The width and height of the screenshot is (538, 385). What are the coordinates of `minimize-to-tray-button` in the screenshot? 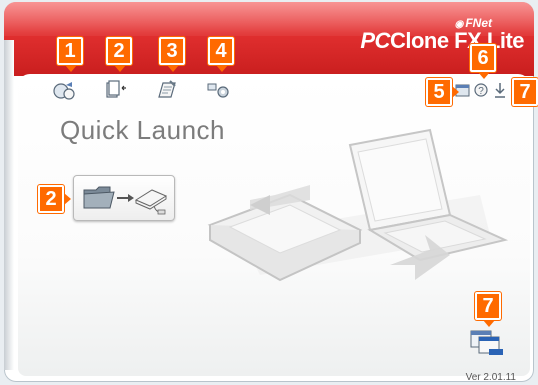 It's located at (486, 343).